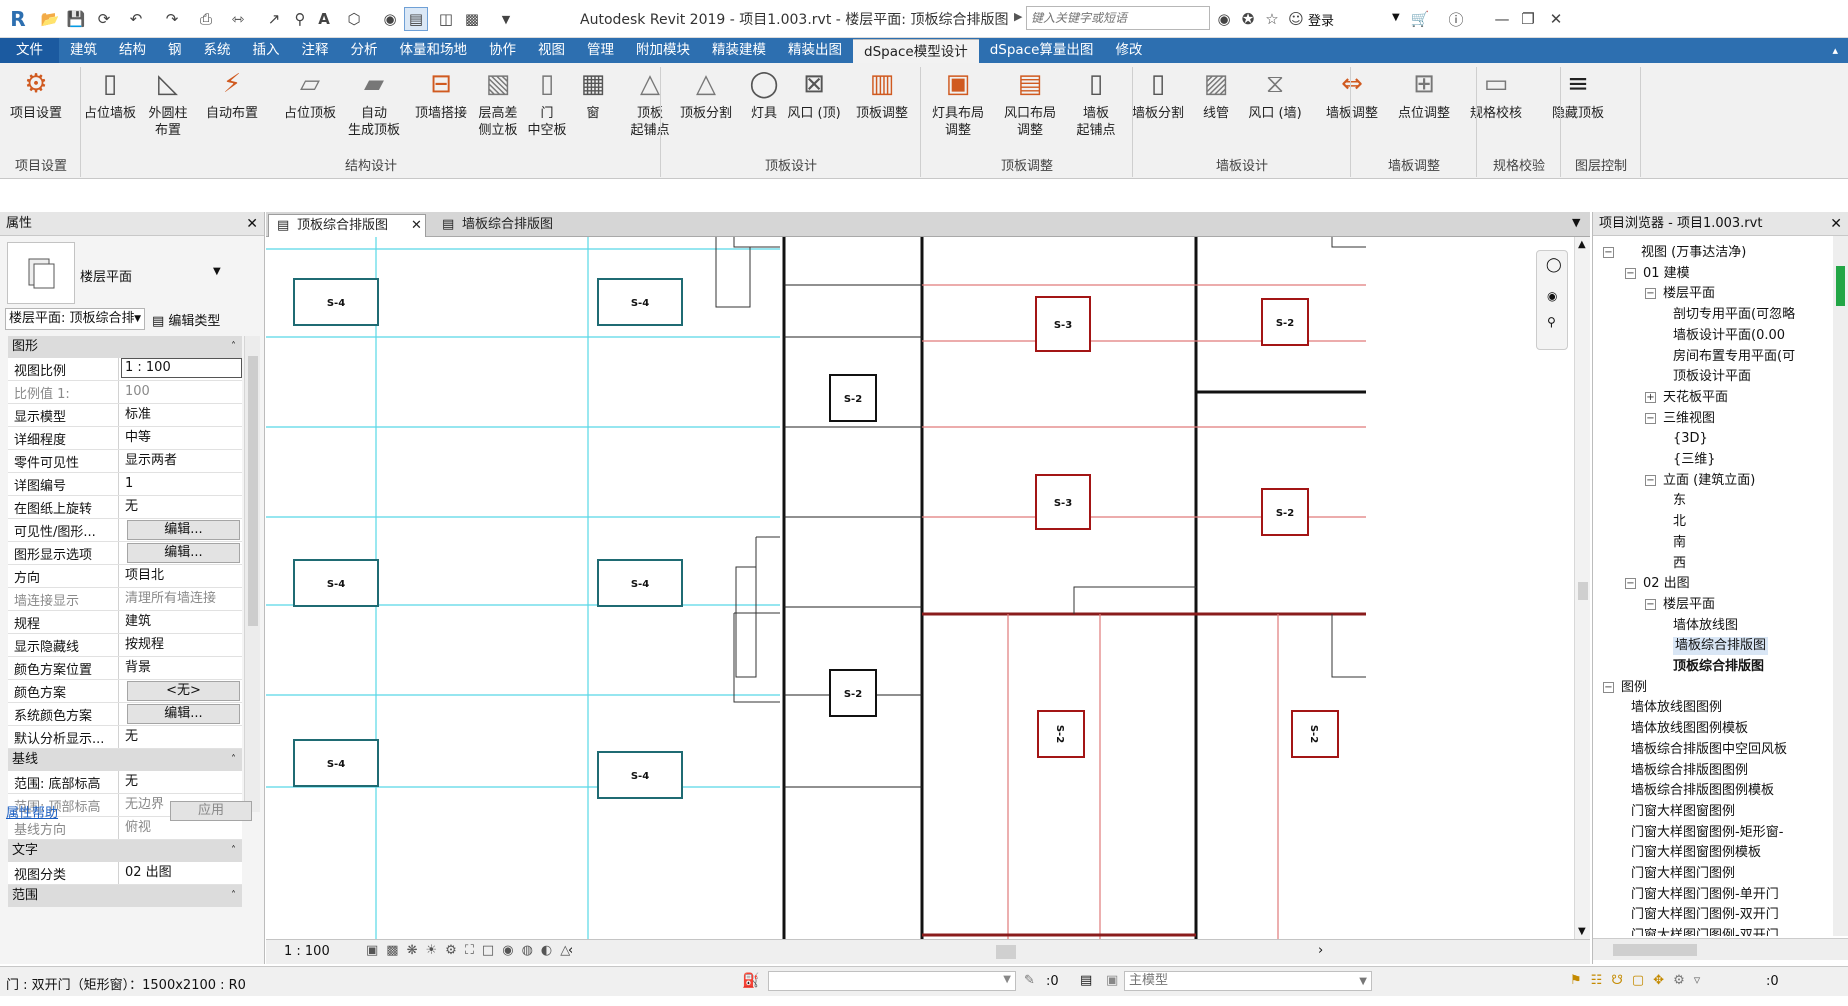  I want to click on tree-item: 墙板设计平面(0.00, so click(1729, 336).